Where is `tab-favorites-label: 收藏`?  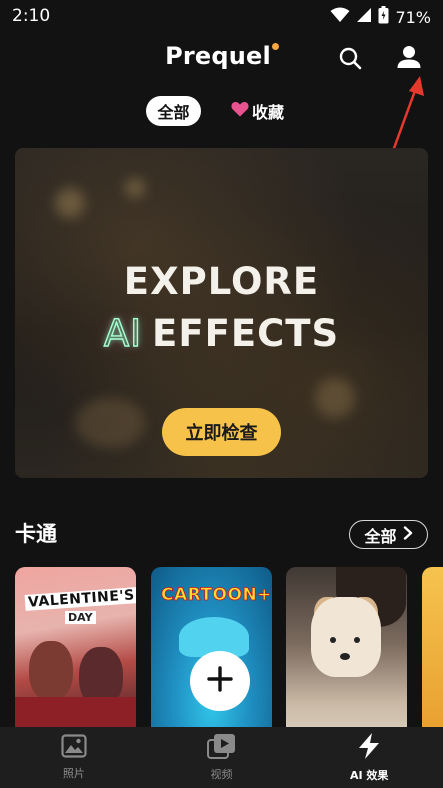
tab-favorites-label: 收藏 is located at coordinates (268, 112).